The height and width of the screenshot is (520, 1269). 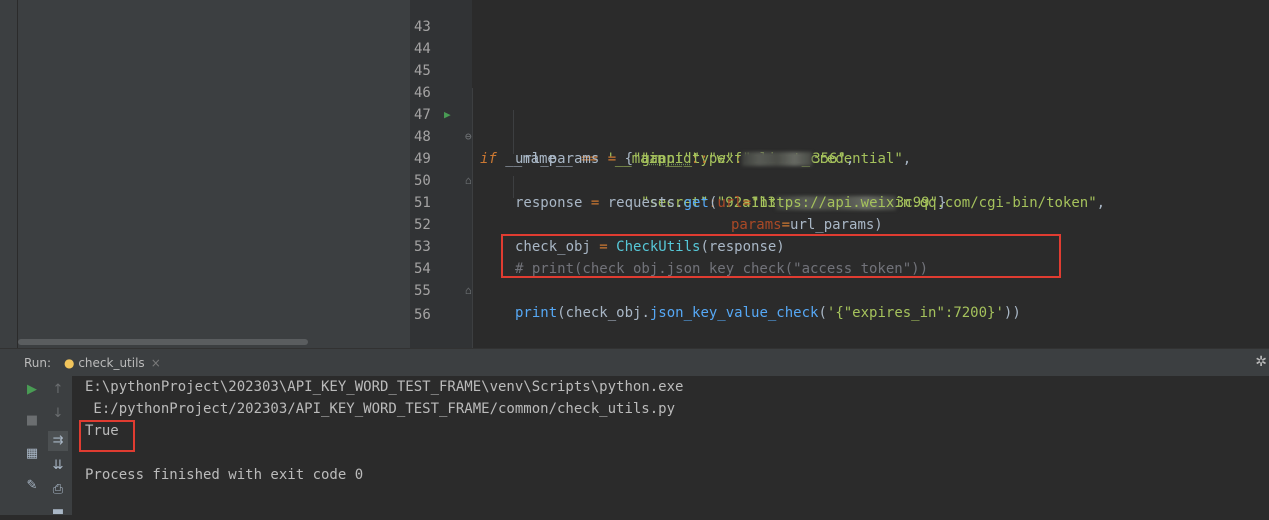 I want to click on pin-icon: ✎, so click(x=32, y=486).